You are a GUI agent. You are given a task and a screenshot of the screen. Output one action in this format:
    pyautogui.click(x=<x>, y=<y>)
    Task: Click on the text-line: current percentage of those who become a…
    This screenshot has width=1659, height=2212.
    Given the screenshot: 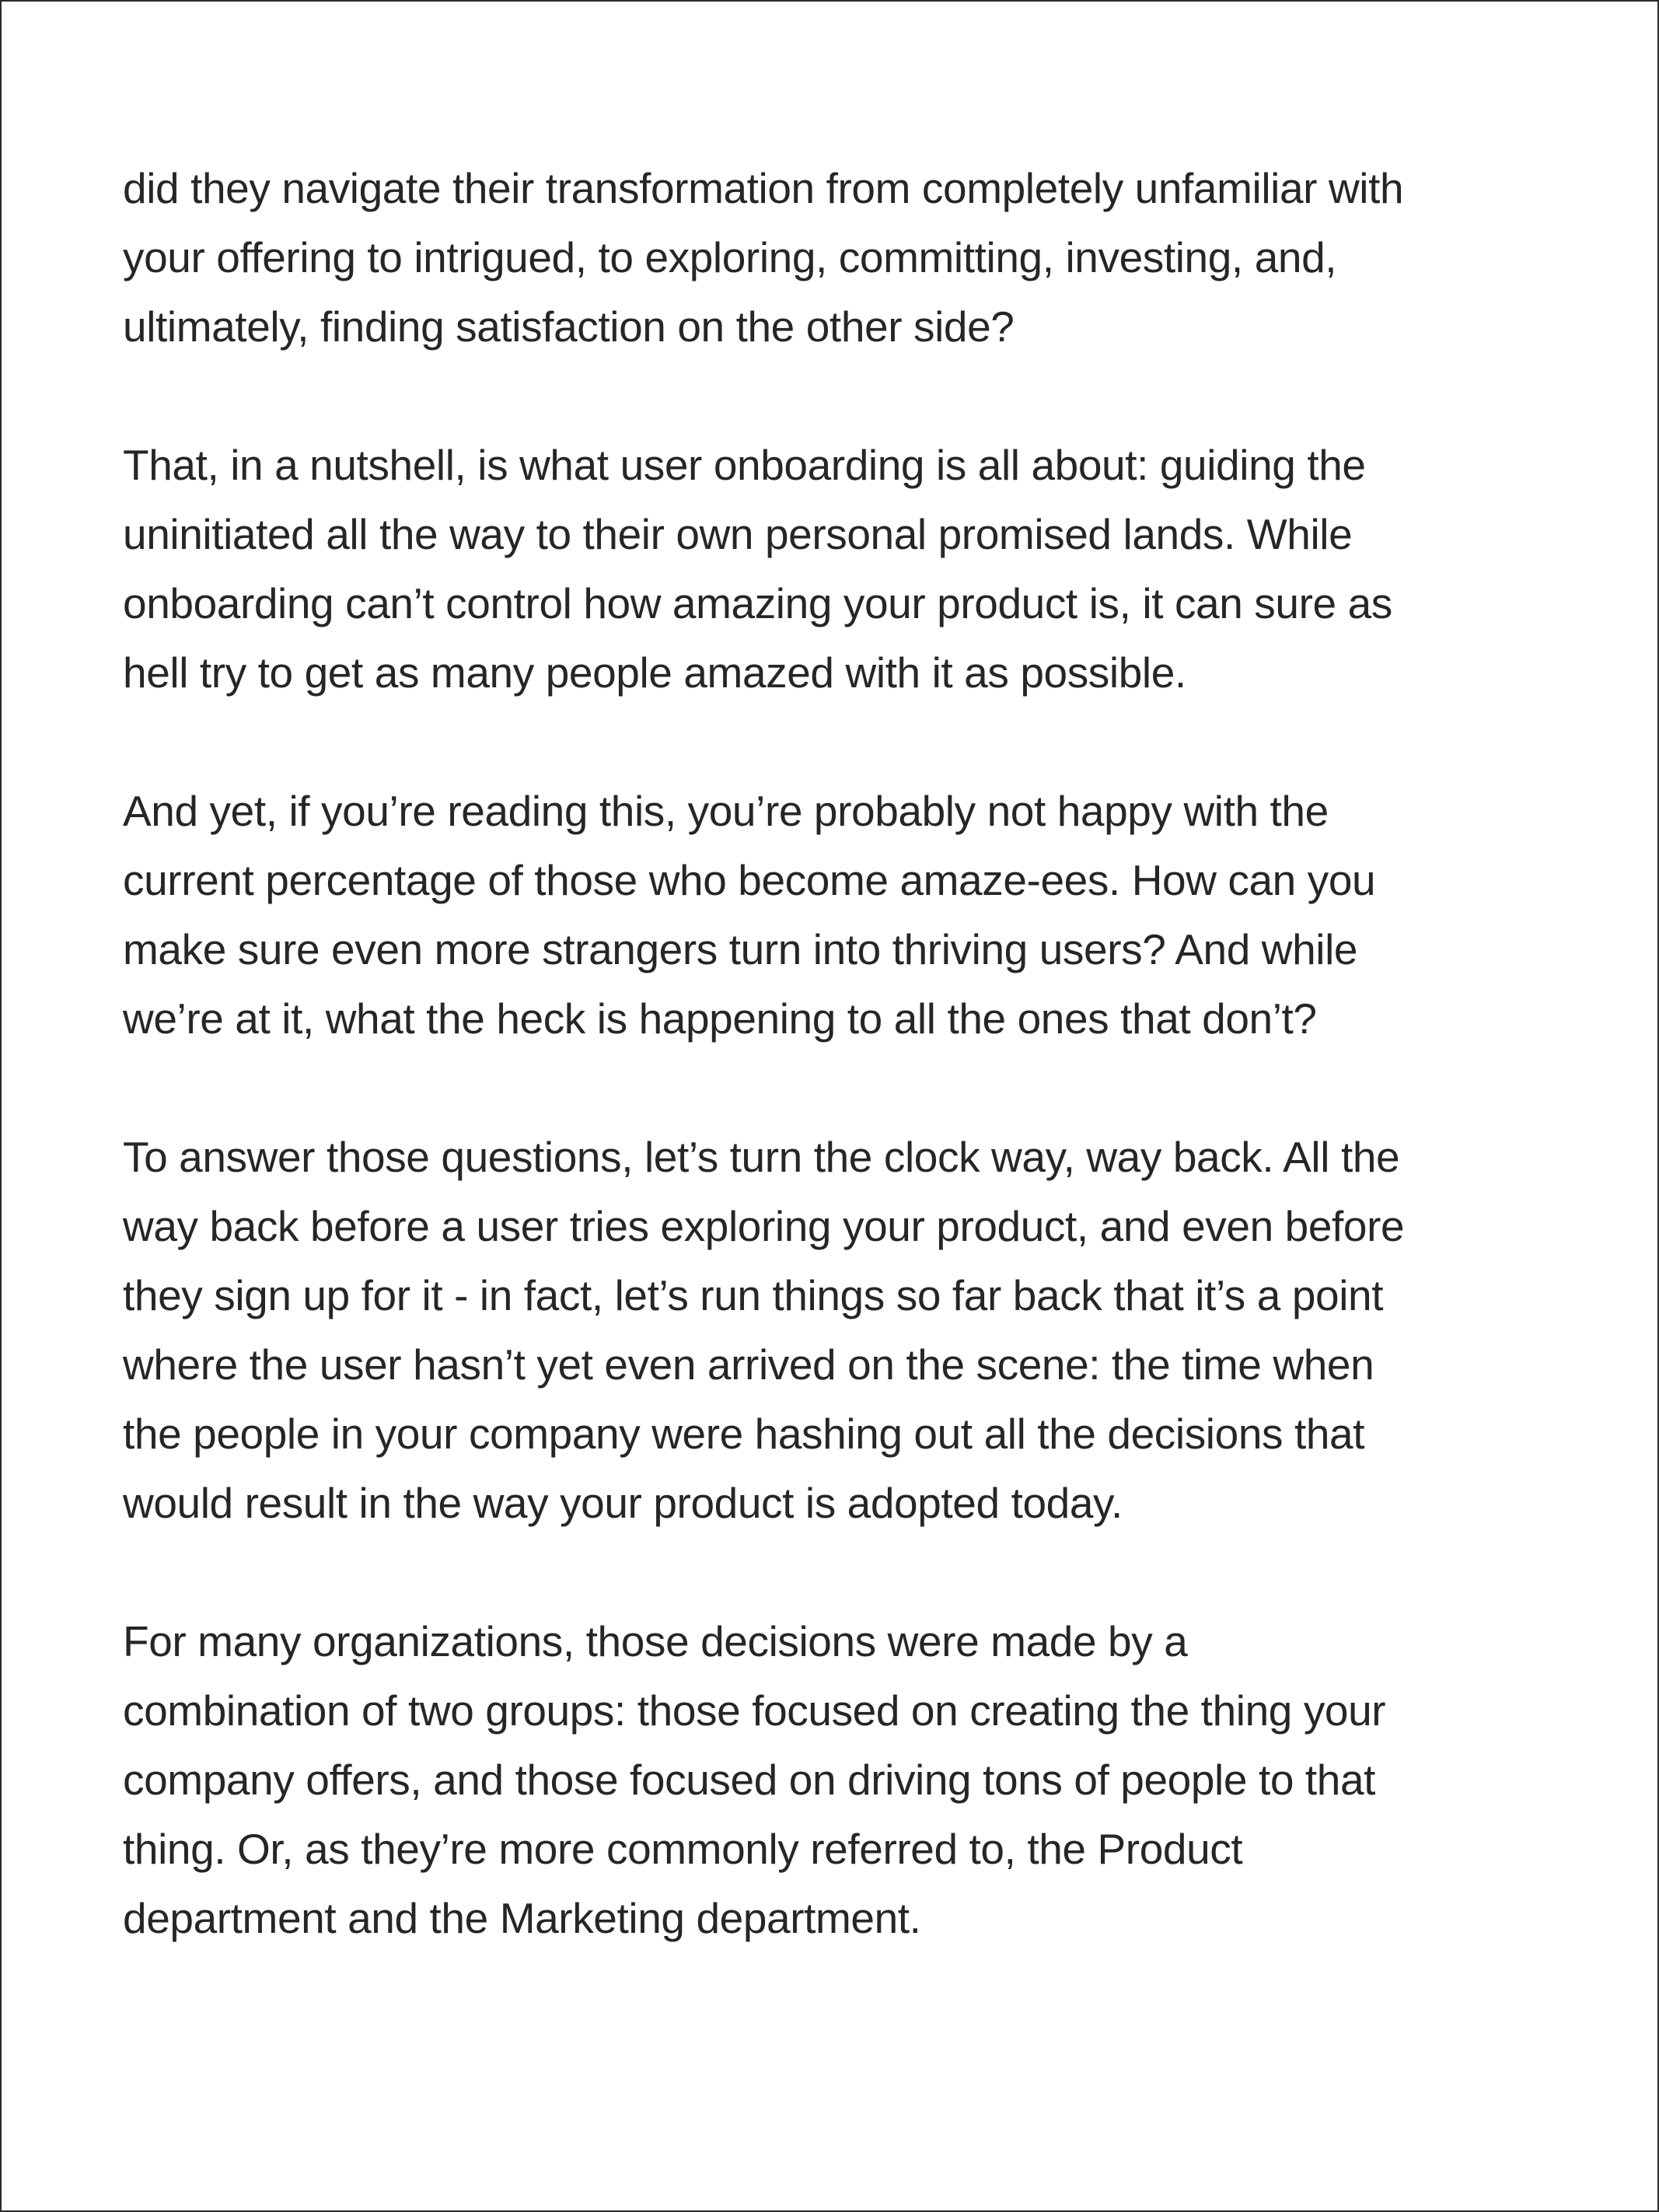 What is the action you would take?
    pyautogui.click(x=749, y=880)
    